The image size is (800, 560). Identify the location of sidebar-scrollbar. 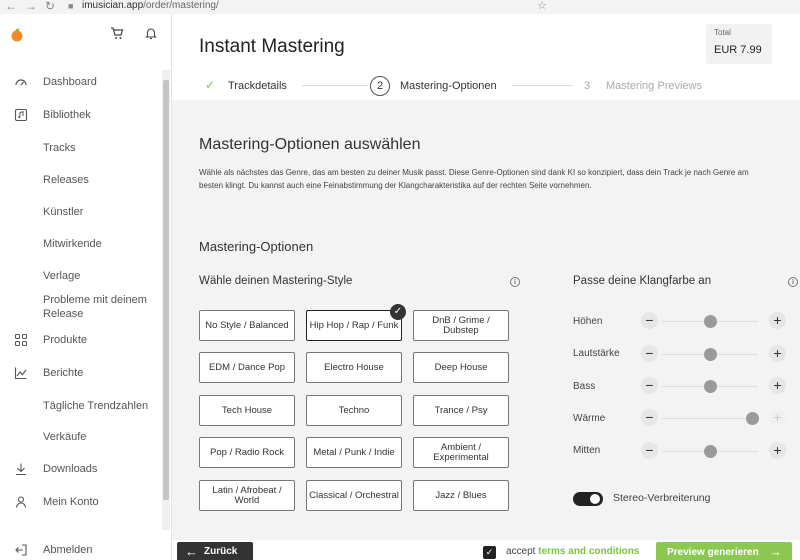
(166, 300).